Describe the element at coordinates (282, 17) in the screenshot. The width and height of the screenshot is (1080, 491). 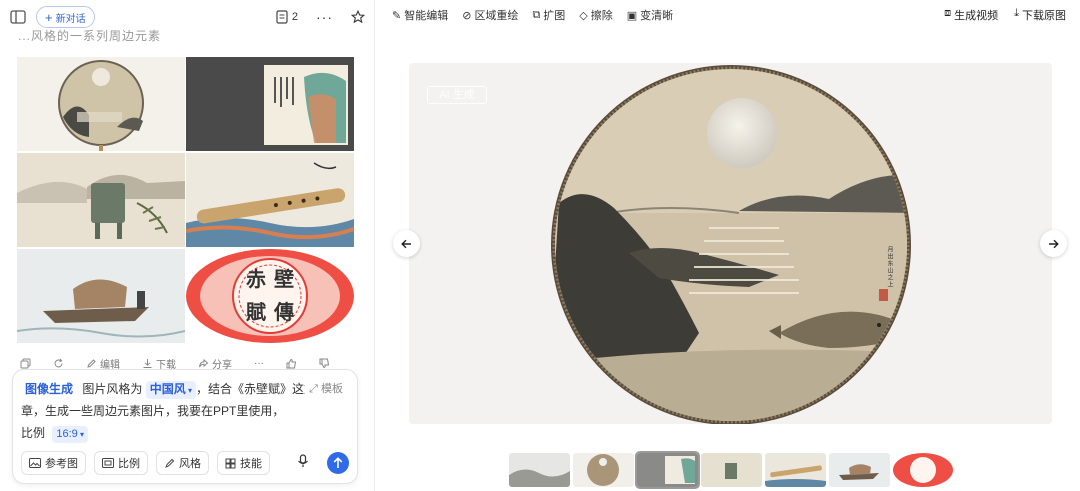
I see `document-icon` at that location.